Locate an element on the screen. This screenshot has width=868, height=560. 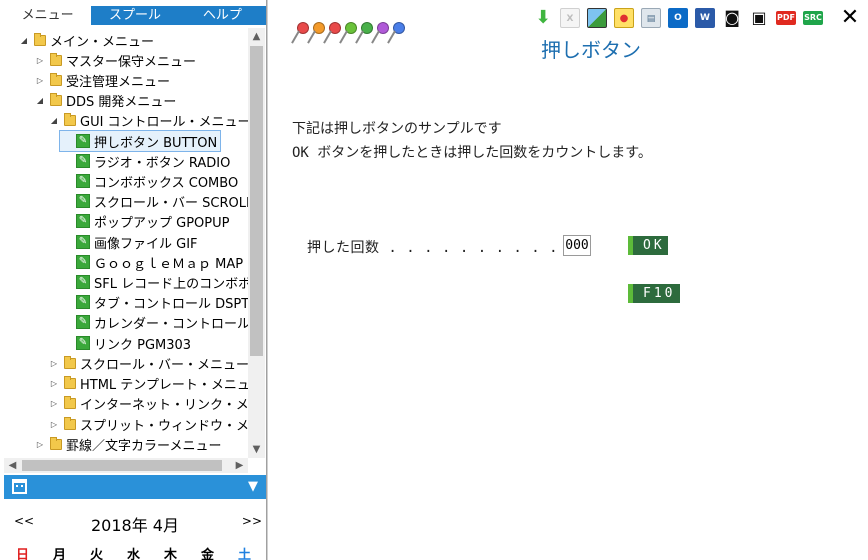
collapse-triangle-icon: ▼ is located at coordinates (253, 487).